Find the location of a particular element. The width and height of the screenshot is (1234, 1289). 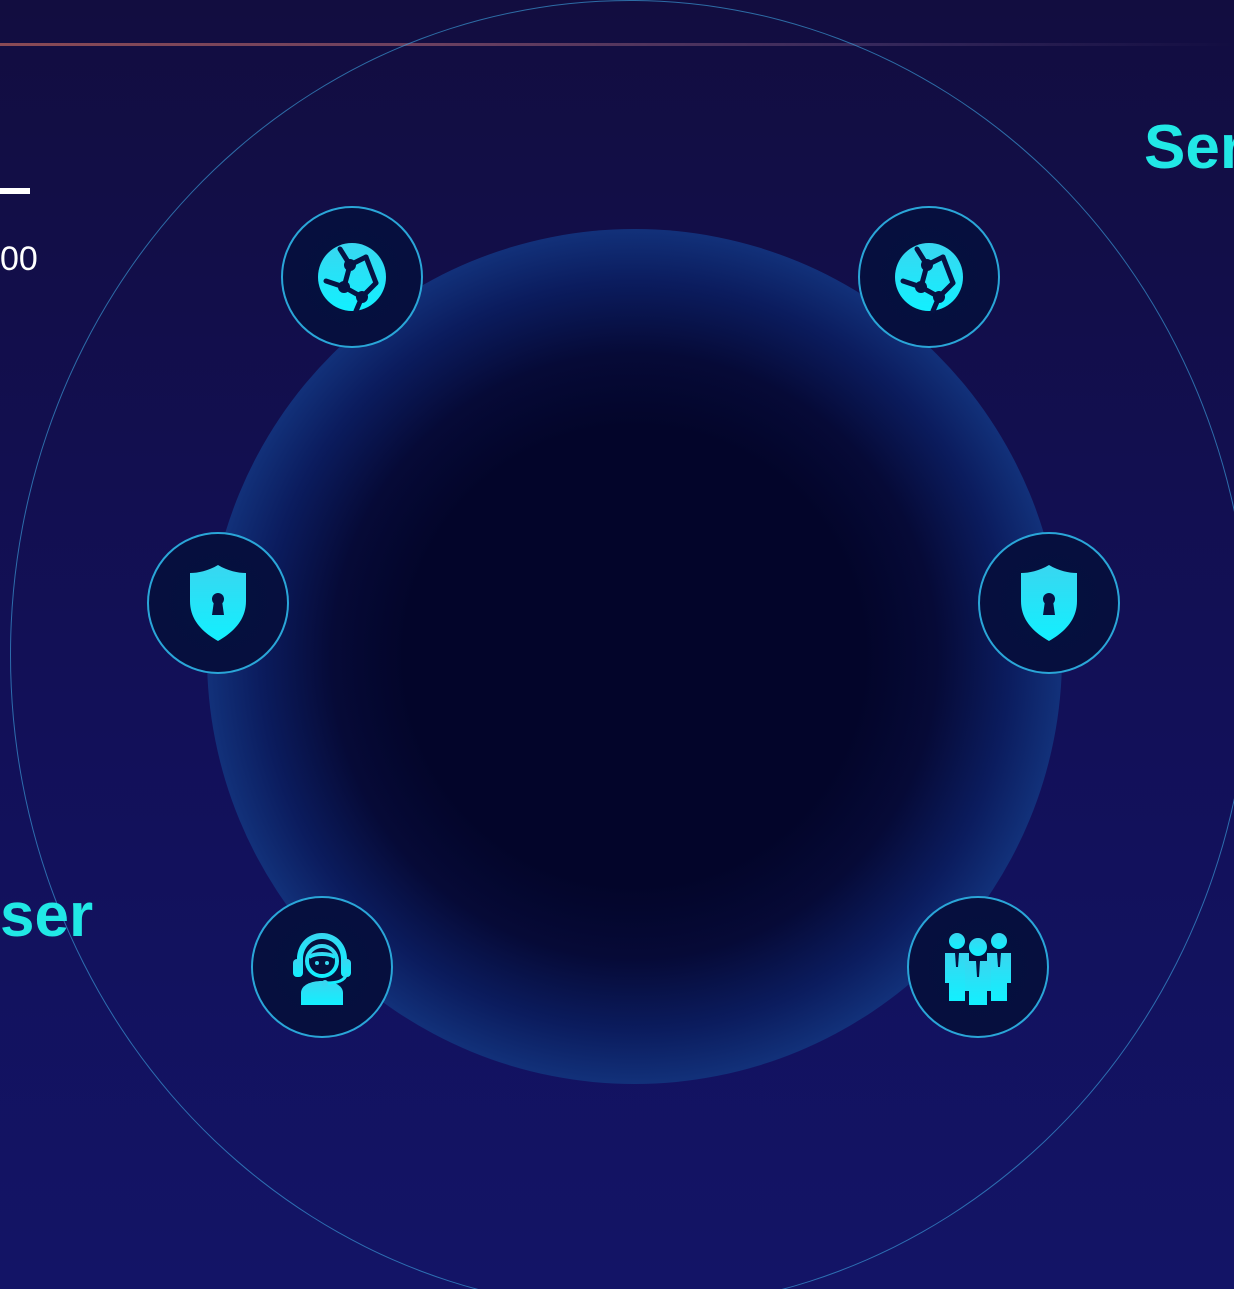

node-shield-right is located at coordinates (1049, 603).